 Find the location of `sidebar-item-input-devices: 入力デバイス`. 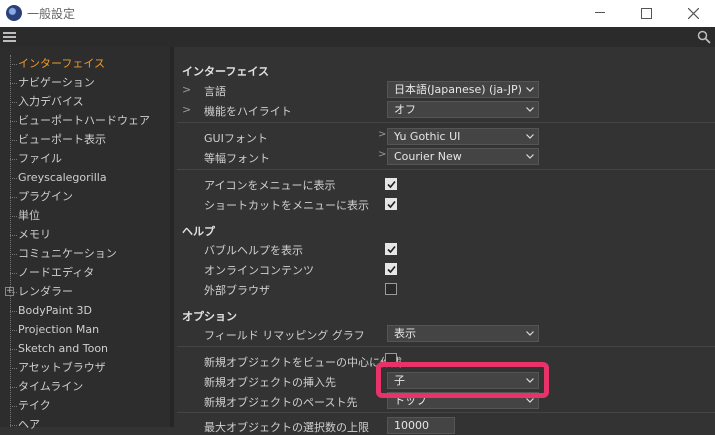

sidebar-item-input-devices: 入力デバイス is located at coordinates (47, 101).